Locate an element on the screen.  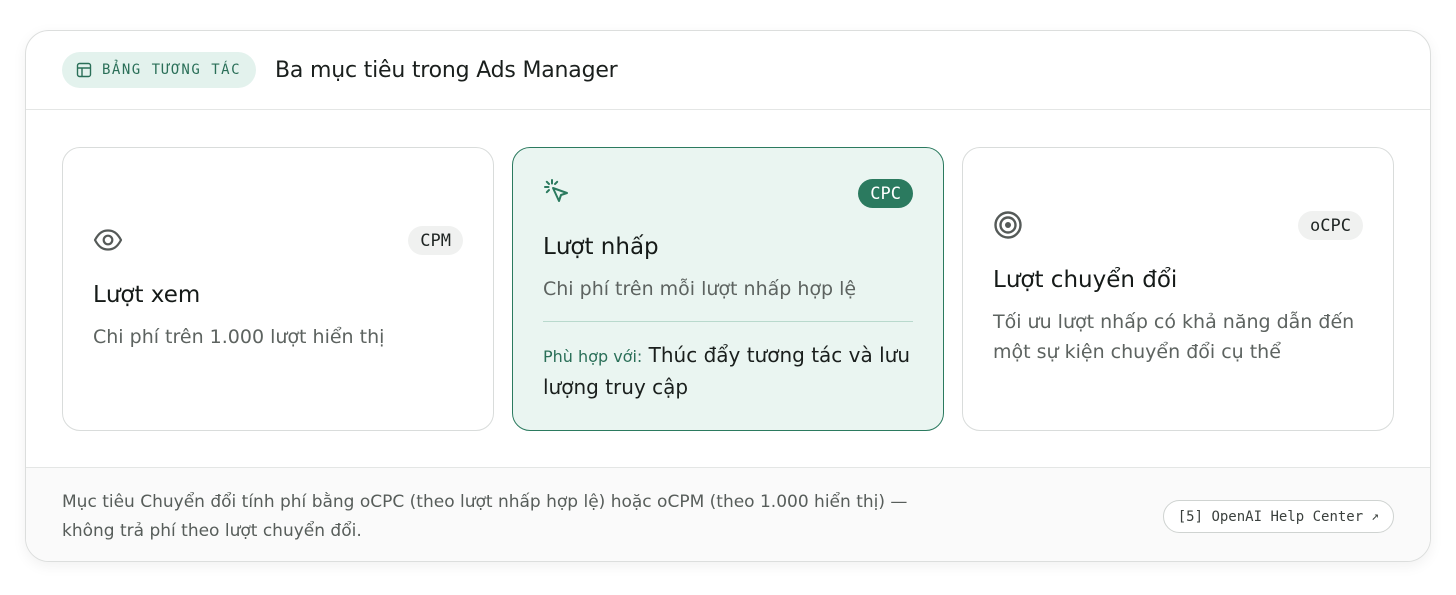
card-title: Lượt chuyển đổi is located at coordinates (1085, 280).